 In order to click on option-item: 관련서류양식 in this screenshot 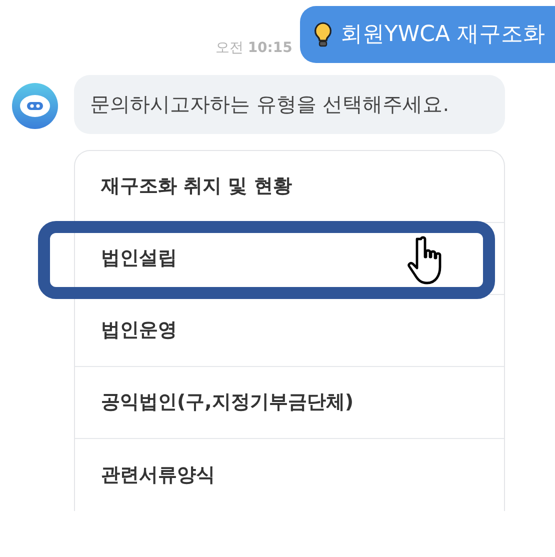, I will do `click(289, 475)`.